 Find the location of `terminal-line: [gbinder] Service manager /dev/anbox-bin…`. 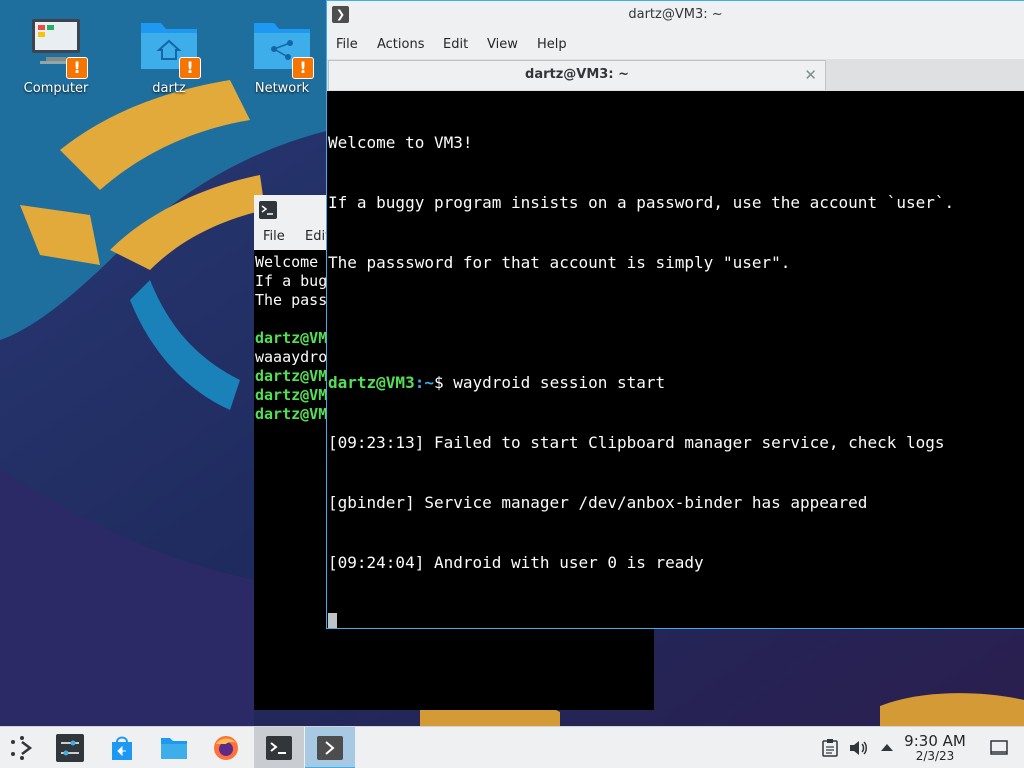

terminal-line: [gbinder] Service manager /dev/anbox-bin… is located at coordinates (598, 502).